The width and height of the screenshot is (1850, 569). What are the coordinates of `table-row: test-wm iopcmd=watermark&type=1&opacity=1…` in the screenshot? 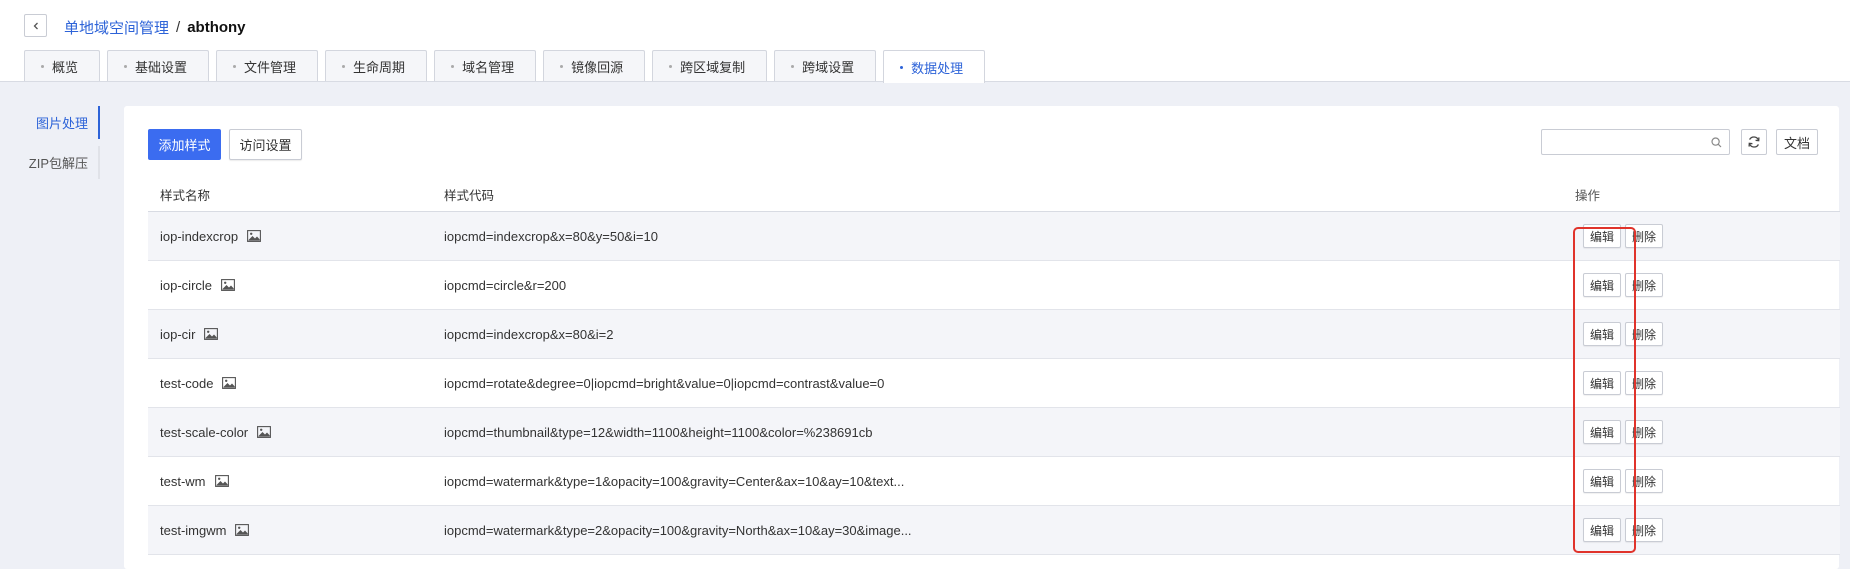 It's located at (994, 481).